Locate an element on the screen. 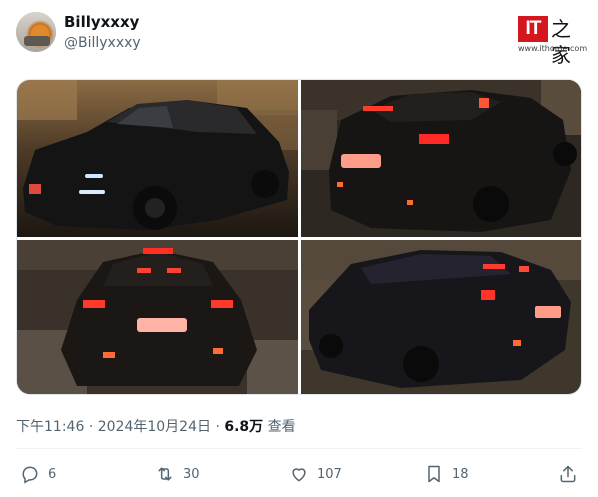 This screenshot has width=598, height=497. retweet-button: 30 is located at coordinates (177, 474).